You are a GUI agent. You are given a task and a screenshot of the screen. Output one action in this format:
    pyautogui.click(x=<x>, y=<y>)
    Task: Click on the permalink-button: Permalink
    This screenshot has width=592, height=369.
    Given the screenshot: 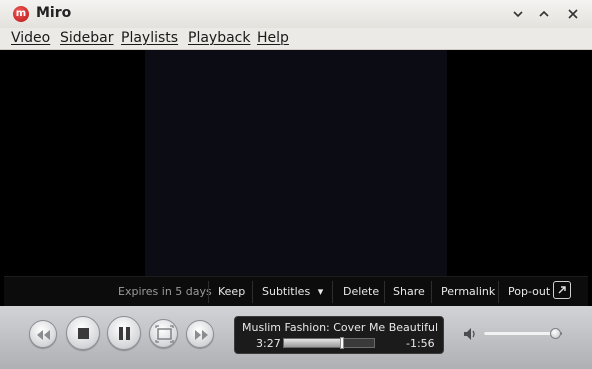 What is the action you would take?
    pyautogui.click(x=468, y=291)
    